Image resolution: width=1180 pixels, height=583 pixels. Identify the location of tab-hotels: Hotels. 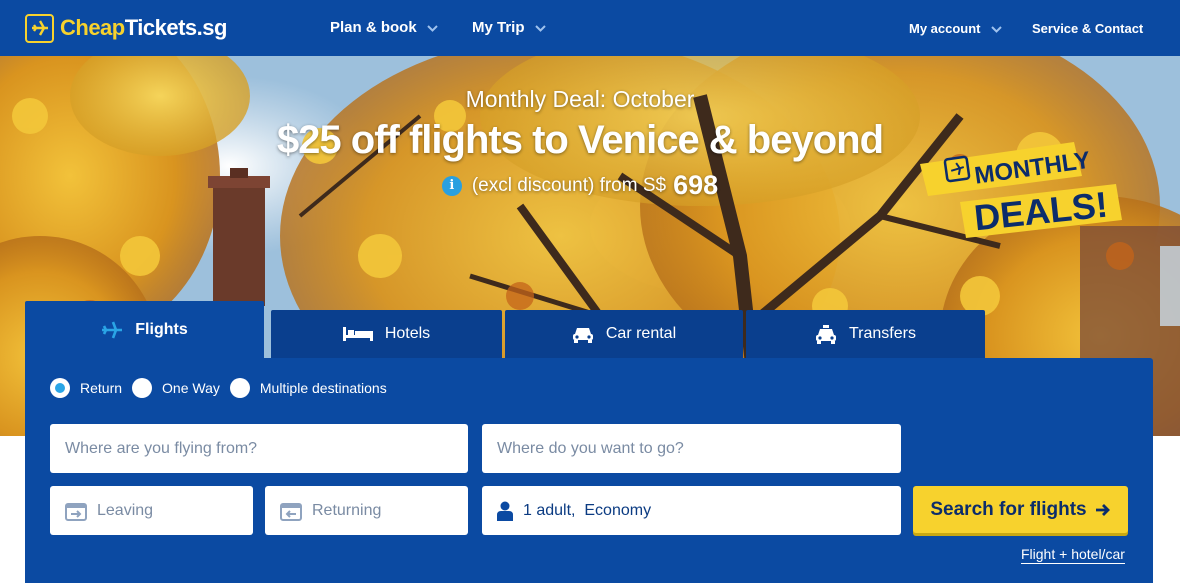
(386, 334).